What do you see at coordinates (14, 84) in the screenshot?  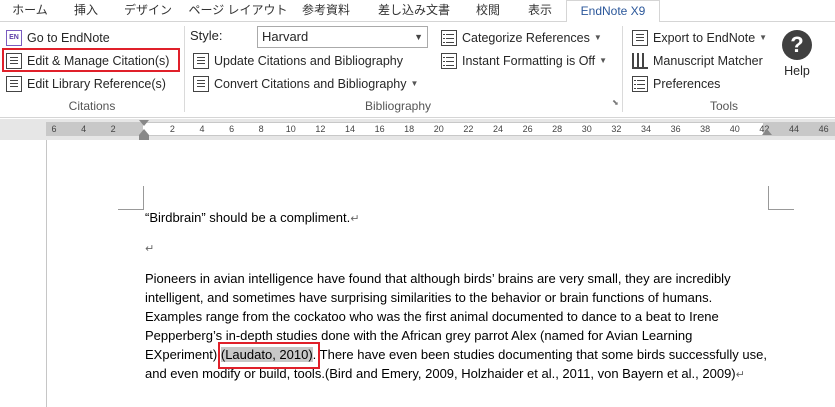 I see `library-reference-icon` at bounding box center [14, 84].